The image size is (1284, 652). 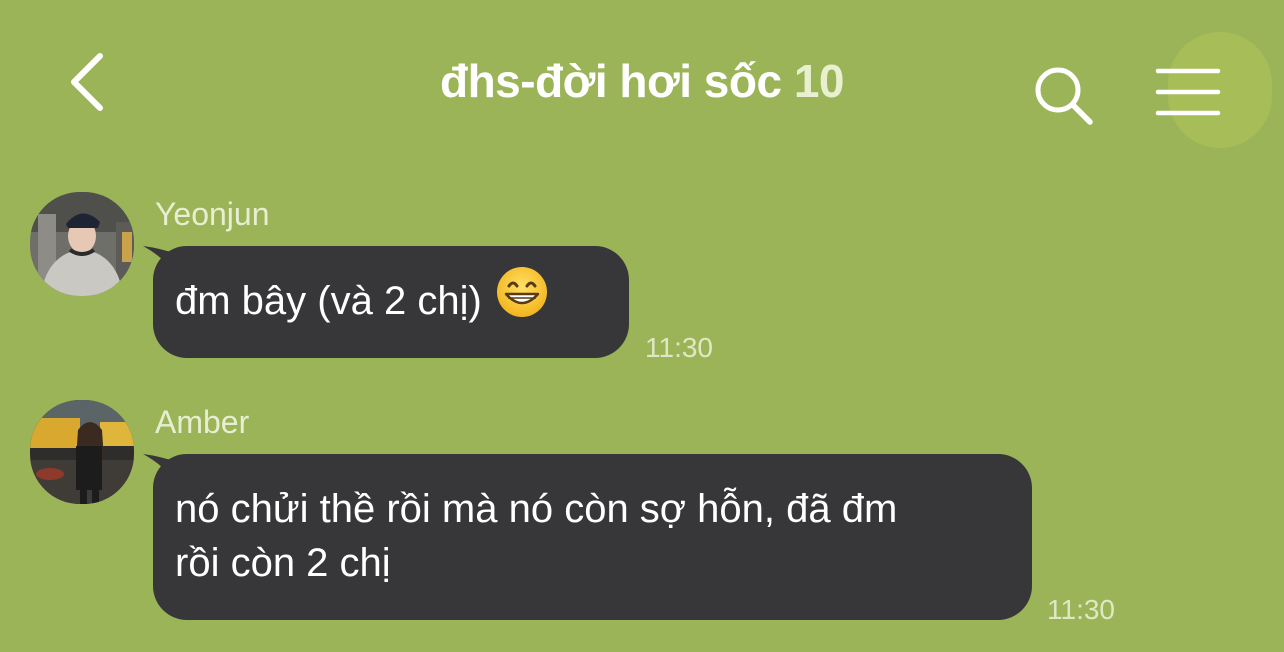 What do you see at coordinates (536, 509) in the screenshot?
I see `message-text-line: nó chửi thề rồi mà nó còn sợ hỗn, đã đm` at bounding box center [536, 509].